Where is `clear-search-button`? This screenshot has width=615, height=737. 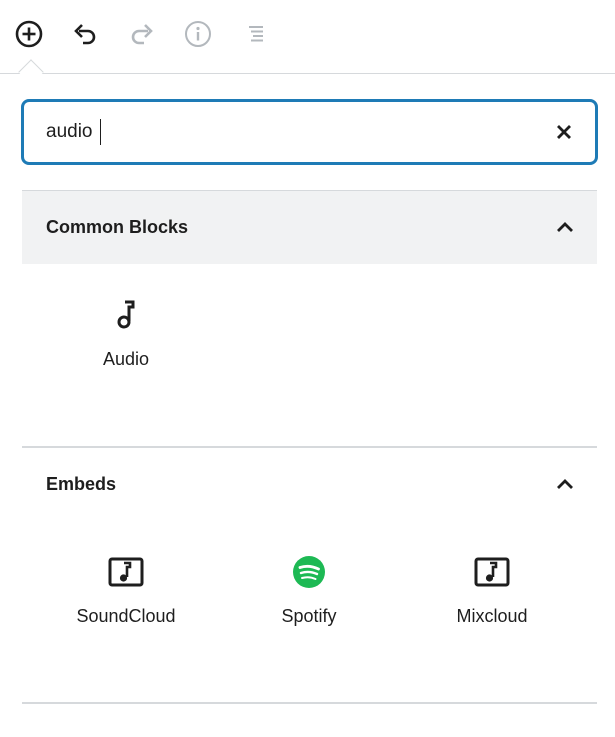
clear-search-button is located at coordinates (564, 132).